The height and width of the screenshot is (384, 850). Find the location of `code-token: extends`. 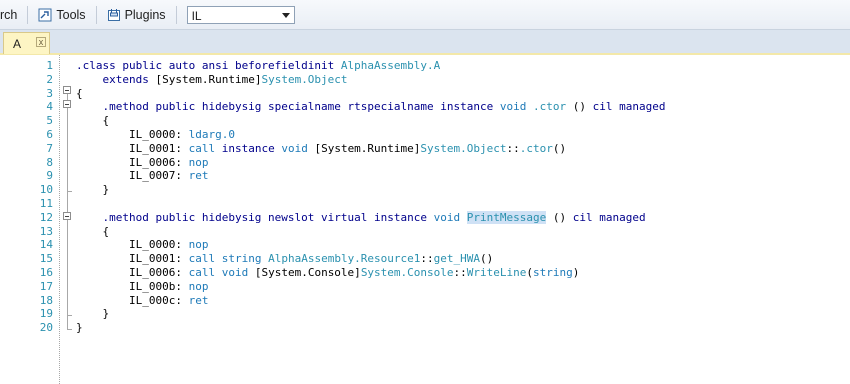

code-token: extends is located at coordinates (116, 79).